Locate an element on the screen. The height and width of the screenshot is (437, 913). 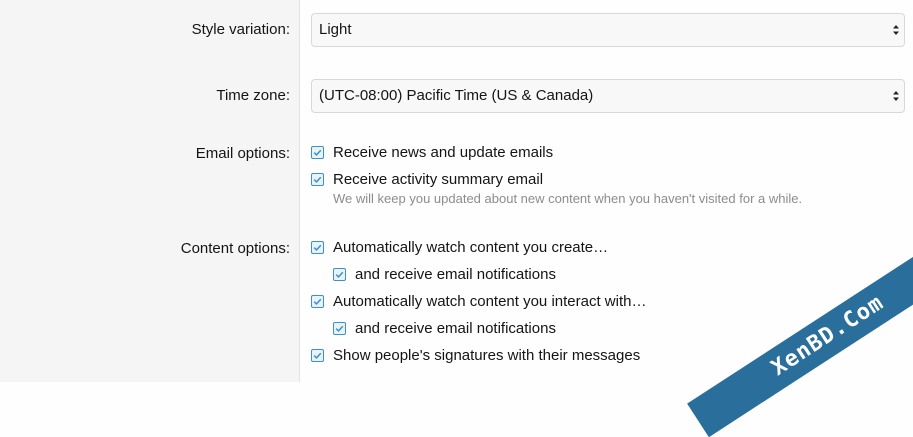
email-activity-checkbox-row: Receive activity summary email is located at coordinates (427, 179).